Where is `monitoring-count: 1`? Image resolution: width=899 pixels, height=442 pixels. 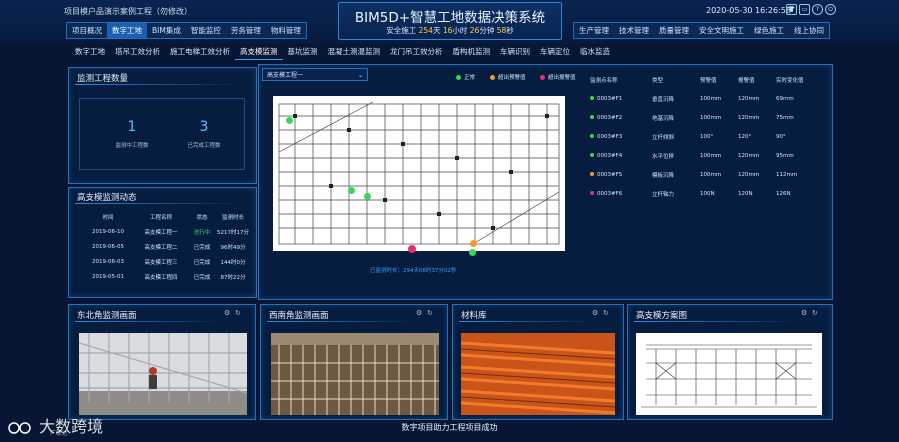
monitoring-count: 1 is located at coordinates (132, 127).